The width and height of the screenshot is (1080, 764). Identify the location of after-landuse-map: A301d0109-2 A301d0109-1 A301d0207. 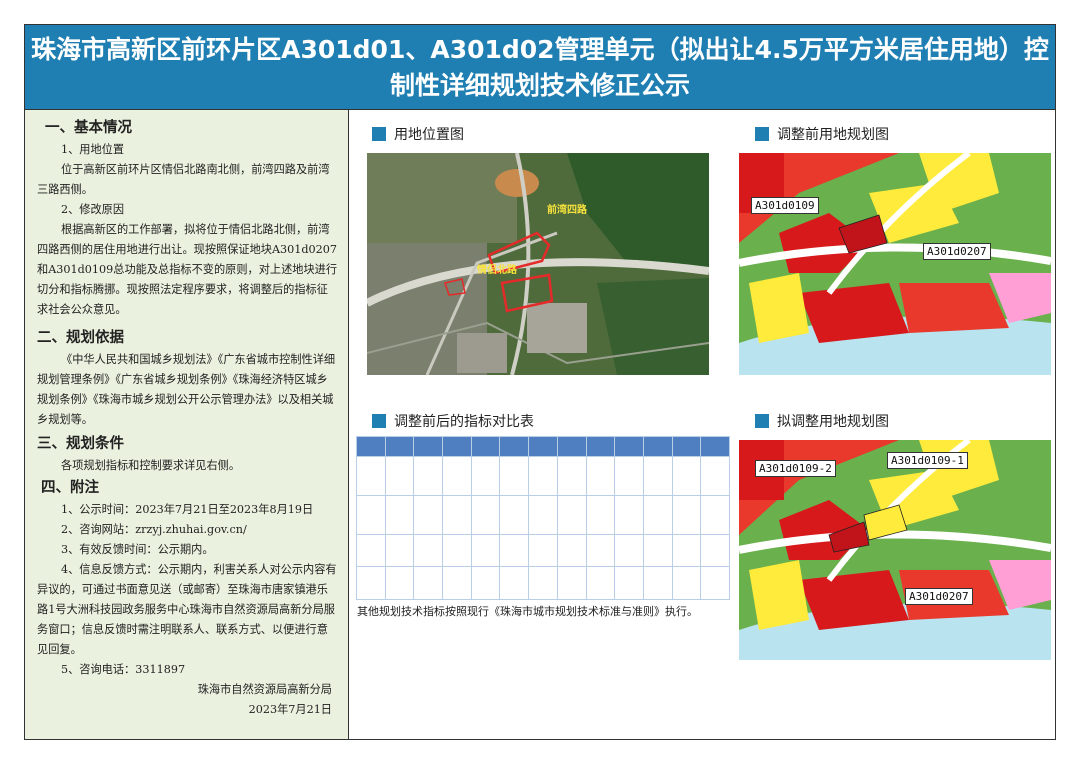
(895, 550).